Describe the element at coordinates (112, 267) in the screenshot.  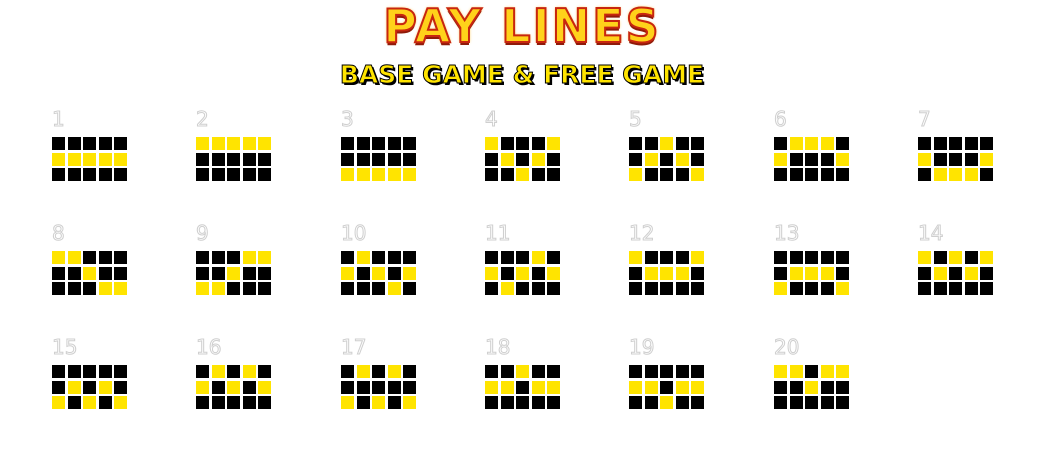
I see `payline-8: 8` at that location.